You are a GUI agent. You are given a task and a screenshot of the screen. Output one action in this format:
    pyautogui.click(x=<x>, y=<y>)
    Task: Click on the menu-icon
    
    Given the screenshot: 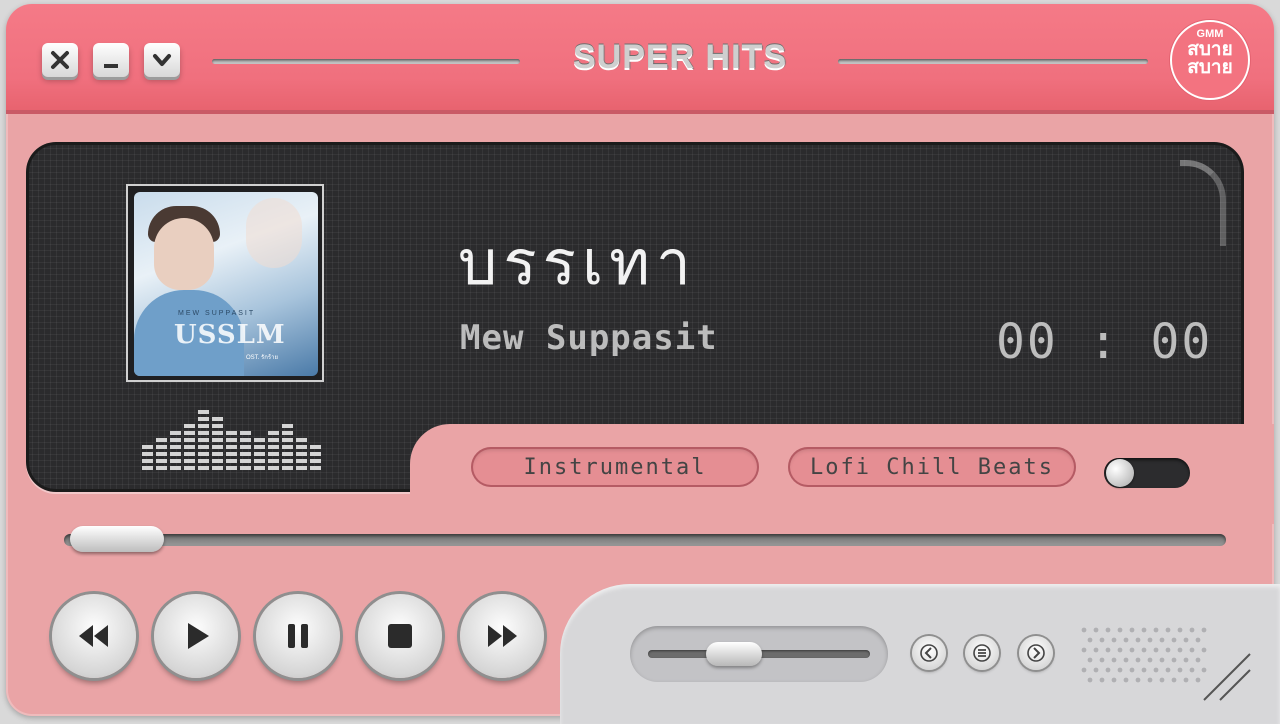 What is the action you would take?
    pyautogui.click(x=982, y=653)
    